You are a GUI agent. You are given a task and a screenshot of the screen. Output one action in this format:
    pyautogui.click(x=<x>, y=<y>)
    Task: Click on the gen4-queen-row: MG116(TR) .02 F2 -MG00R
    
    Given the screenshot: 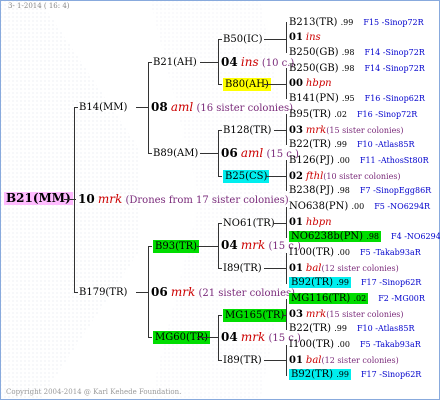 What is the action you would take?
    pyautogui.click(x=357, y=298)
    